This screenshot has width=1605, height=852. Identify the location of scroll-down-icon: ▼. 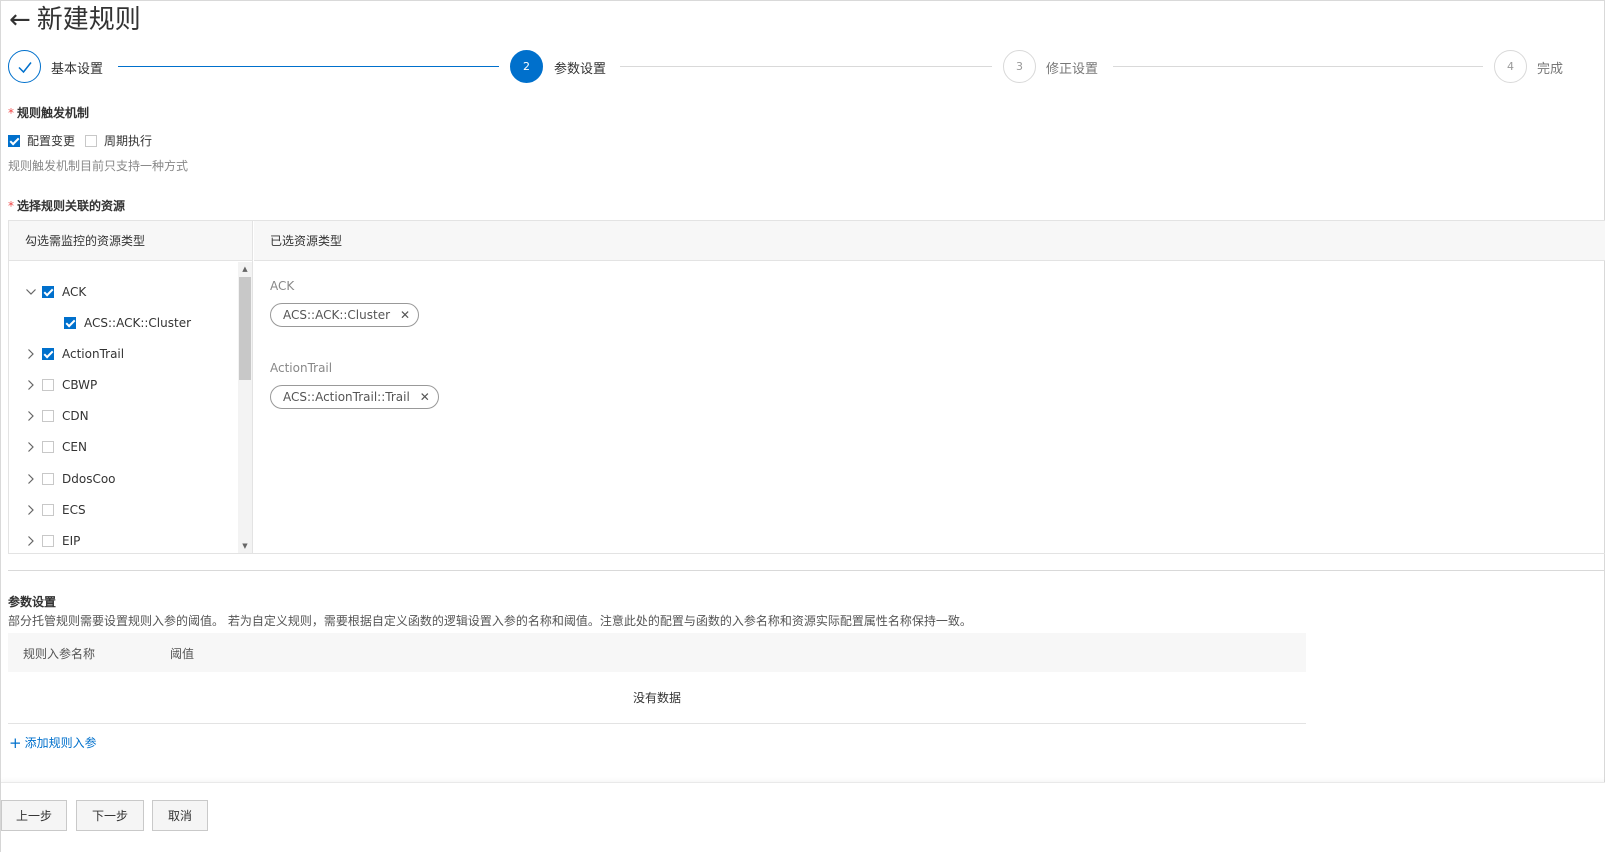
(245, 546).